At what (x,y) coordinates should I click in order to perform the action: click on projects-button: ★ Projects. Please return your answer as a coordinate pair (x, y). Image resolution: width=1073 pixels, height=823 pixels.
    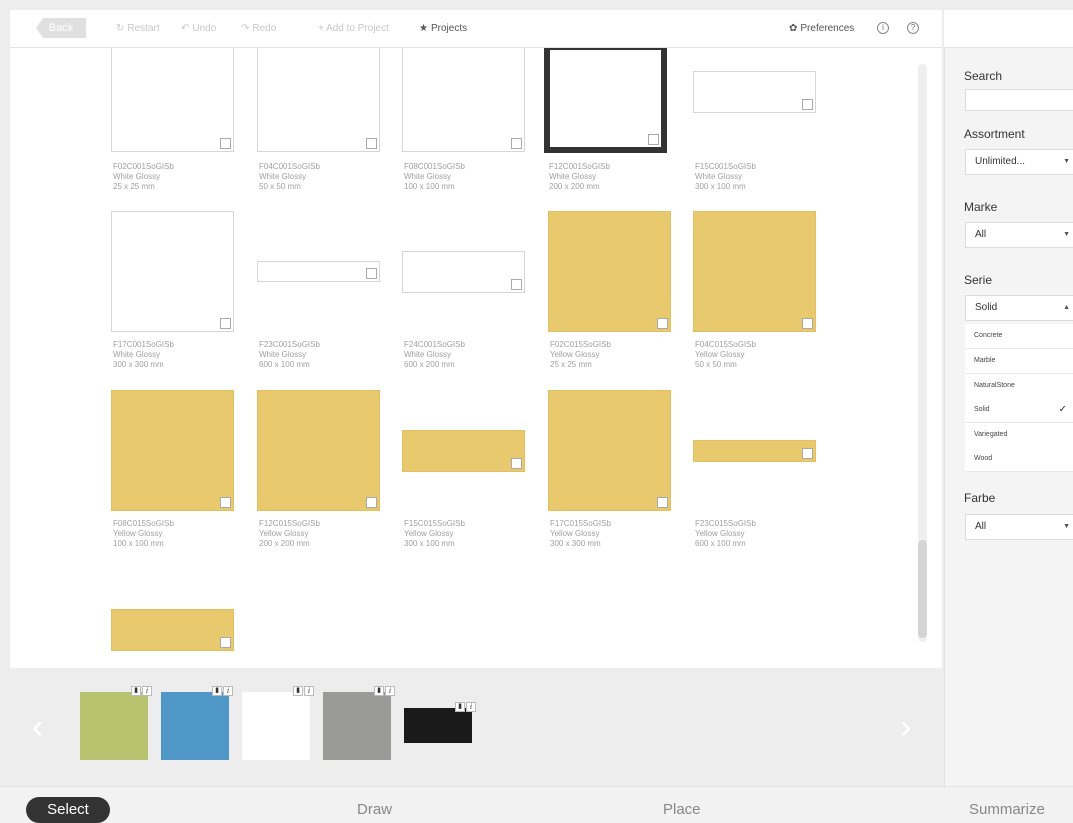
    Looking at the image, I should click on (443, 28).